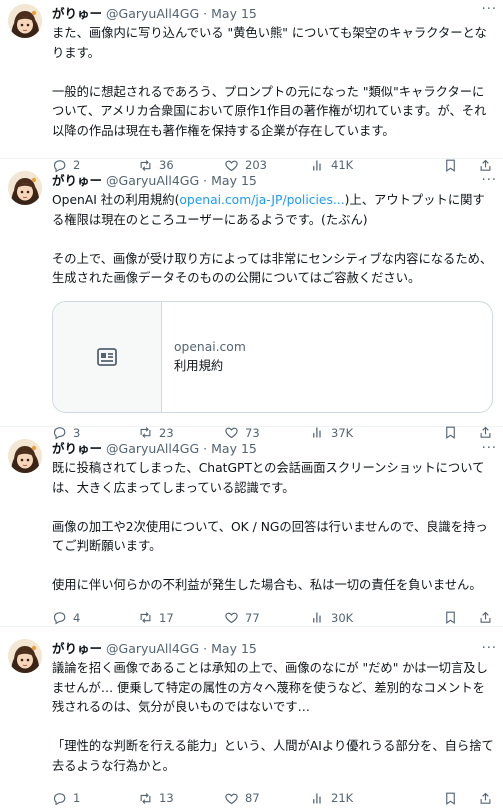 The image size is (503, 808). I want to click on action-bar: 4 17 77 30K, so click(273, 618).